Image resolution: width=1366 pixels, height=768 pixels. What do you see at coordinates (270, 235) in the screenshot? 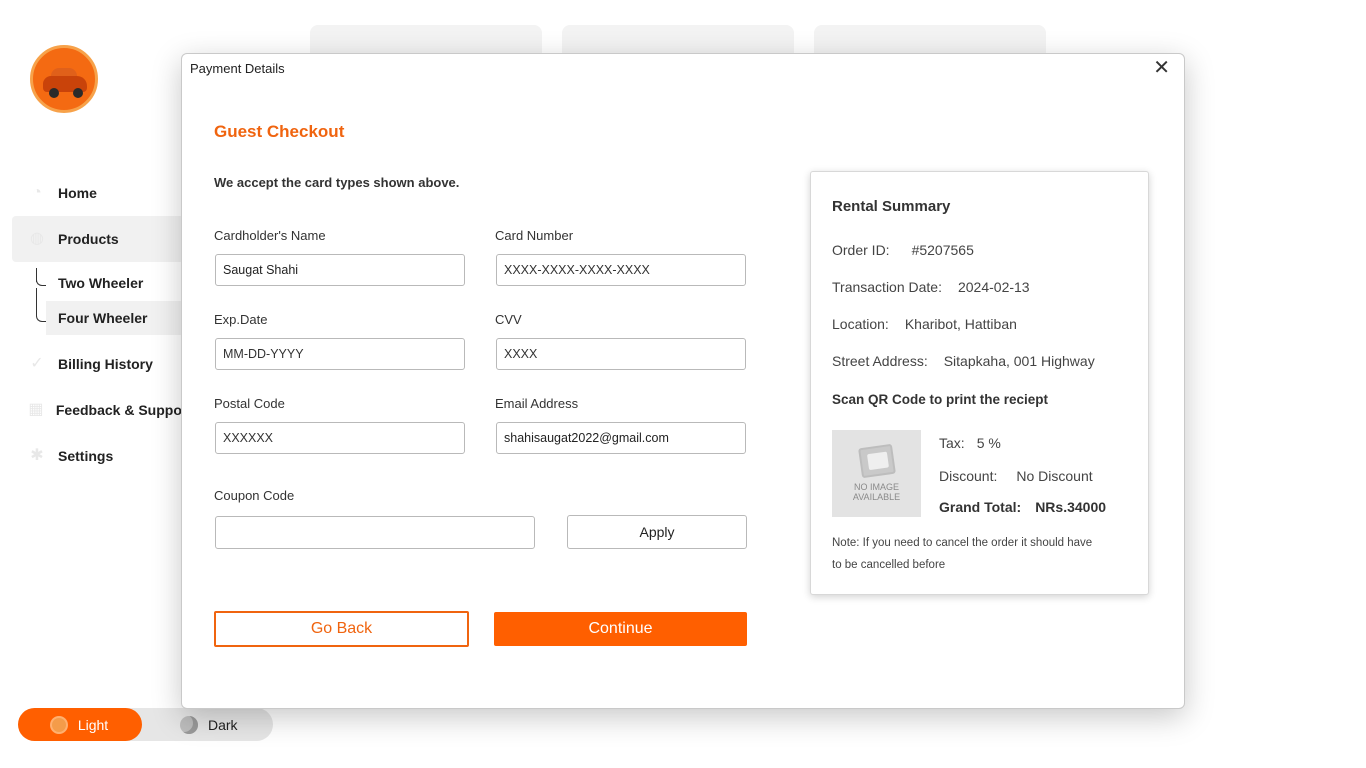
I see `cardholder-label: Cardholder's Name` at bounding box center [270, 235].